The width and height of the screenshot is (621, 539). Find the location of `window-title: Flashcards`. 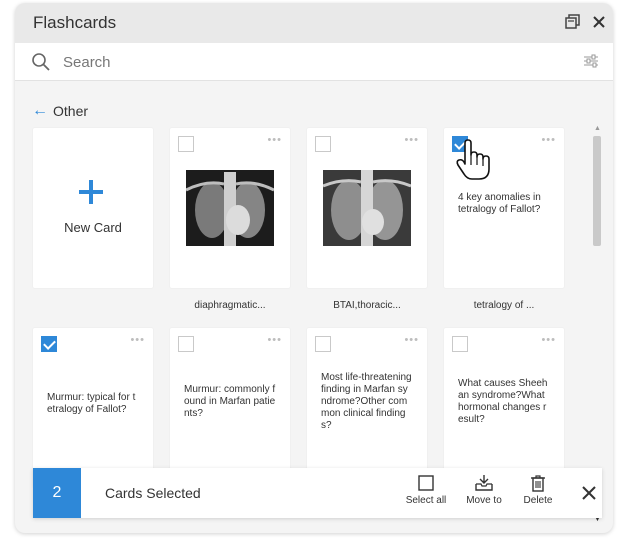

window-title: Flashcards is located at coordinates (75, 22).